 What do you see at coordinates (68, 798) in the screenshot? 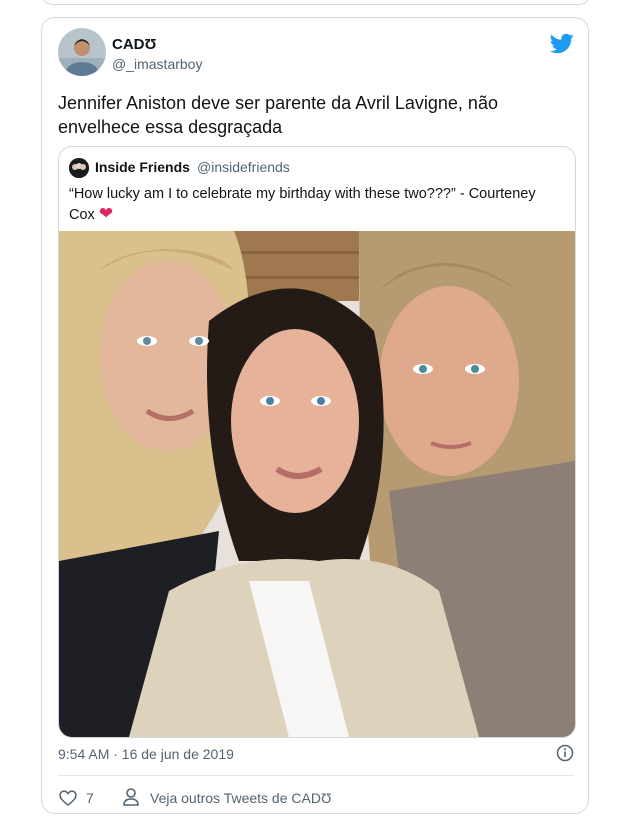
I see `heart-outline-icon` at bounding box center [68, 798].